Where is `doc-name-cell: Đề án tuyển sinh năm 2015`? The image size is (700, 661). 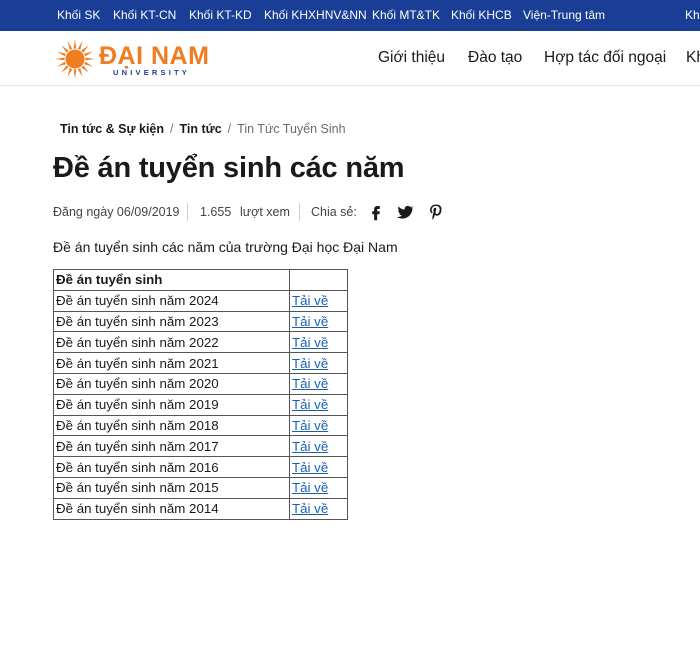 doc-name-cell: Đề án tuyển sinh năm 2015 is located at coordinates (171, 487).